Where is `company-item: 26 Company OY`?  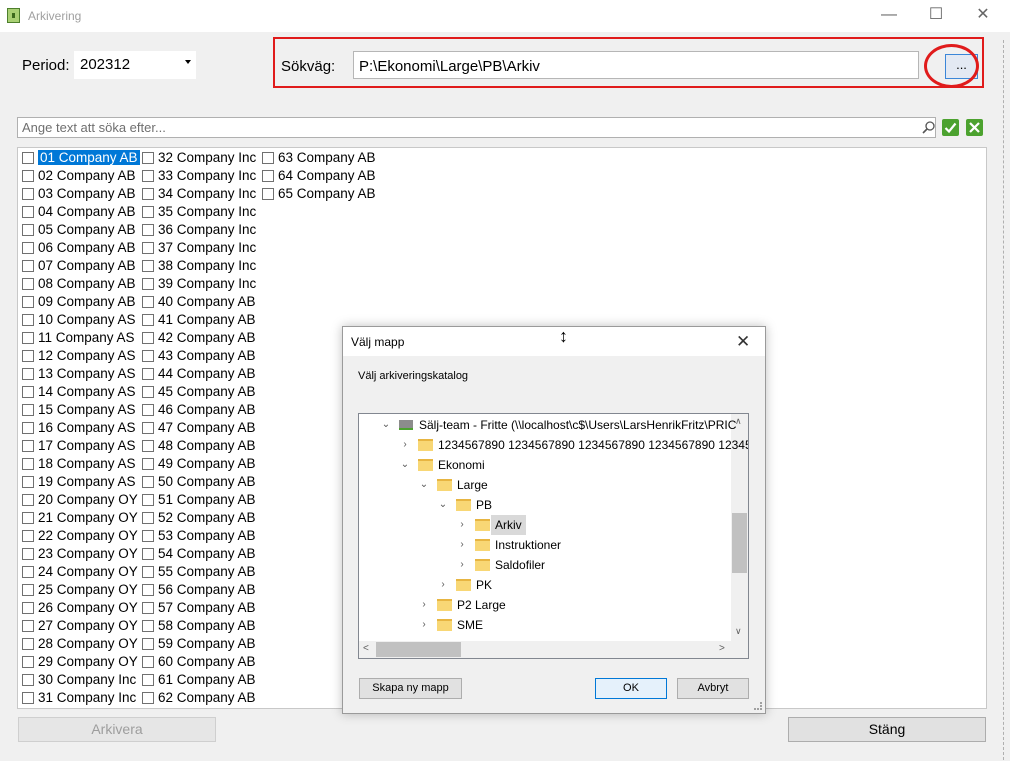 company-item: 26 Company OY is located at coordinates (79, 608).